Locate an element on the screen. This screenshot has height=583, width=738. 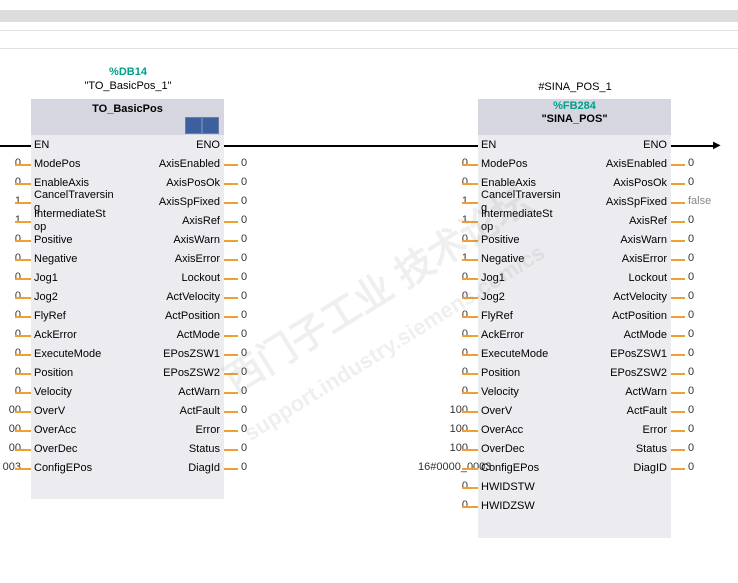
left-output-pin: Status is located at coordinates (204, 449).